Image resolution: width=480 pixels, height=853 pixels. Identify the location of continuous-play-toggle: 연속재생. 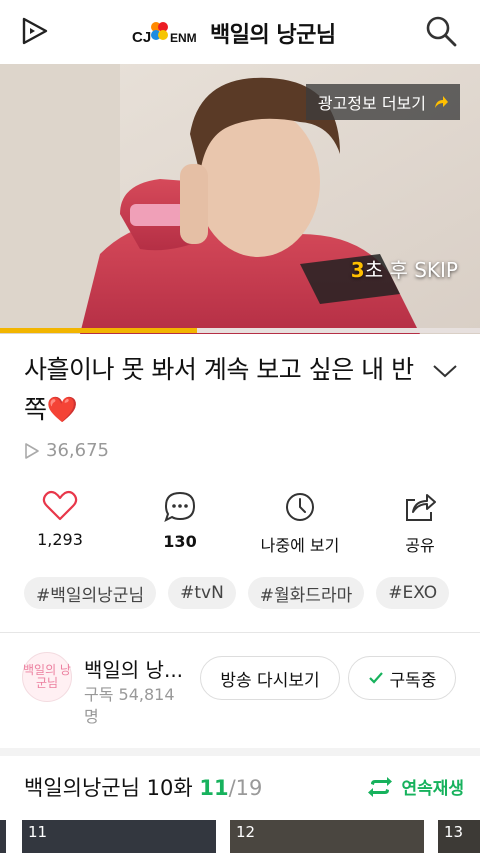
(414, 786).